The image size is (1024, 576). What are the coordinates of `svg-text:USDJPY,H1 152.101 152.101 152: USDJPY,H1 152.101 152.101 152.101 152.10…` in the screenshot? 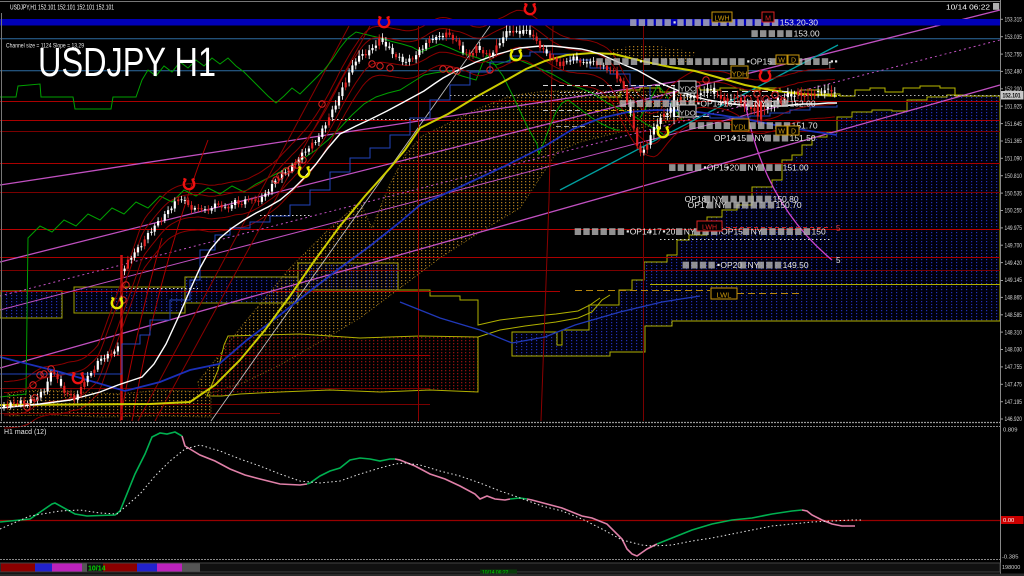 It's located at (62, 8).